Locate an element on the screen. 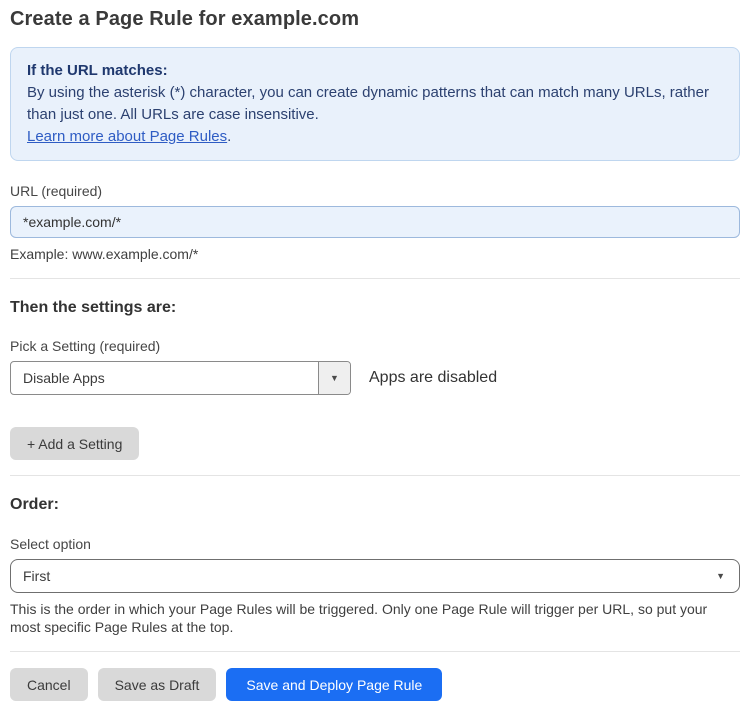 Image resolution: width=750 pixels, height=713 pixels. url-field-label: URL (required) is located at coordinates (56, 191).